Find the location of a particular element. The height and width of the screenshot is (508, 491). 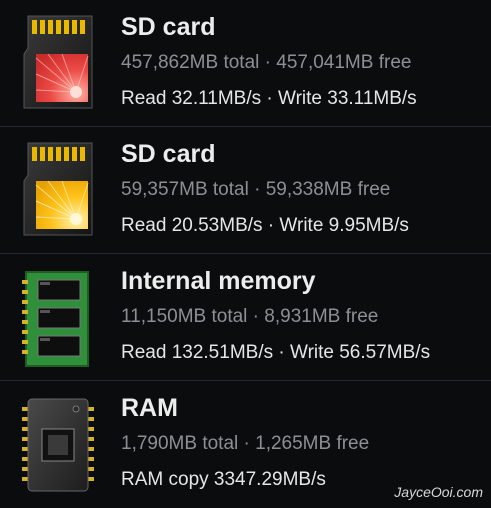

item-speed: Read 20.53MB/s · Write 9.95MB/s is located at coordinates (265, 225).